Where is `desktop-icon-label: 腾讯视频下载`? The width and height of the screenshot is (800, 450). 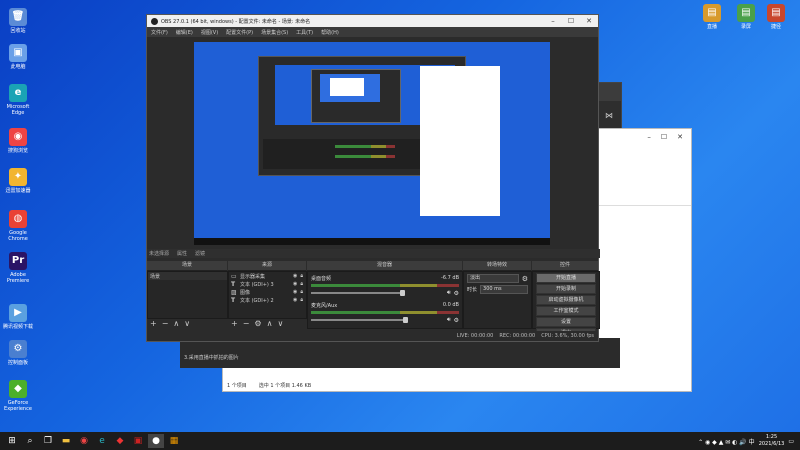 desktop-icon-label: 腾讯视频下载 is located at coordinates (17, 327).